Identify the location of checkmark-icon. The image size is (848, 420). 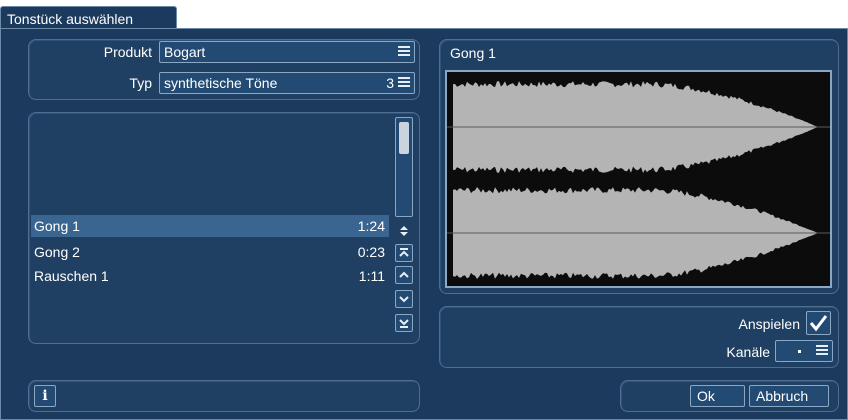
(818, 323).